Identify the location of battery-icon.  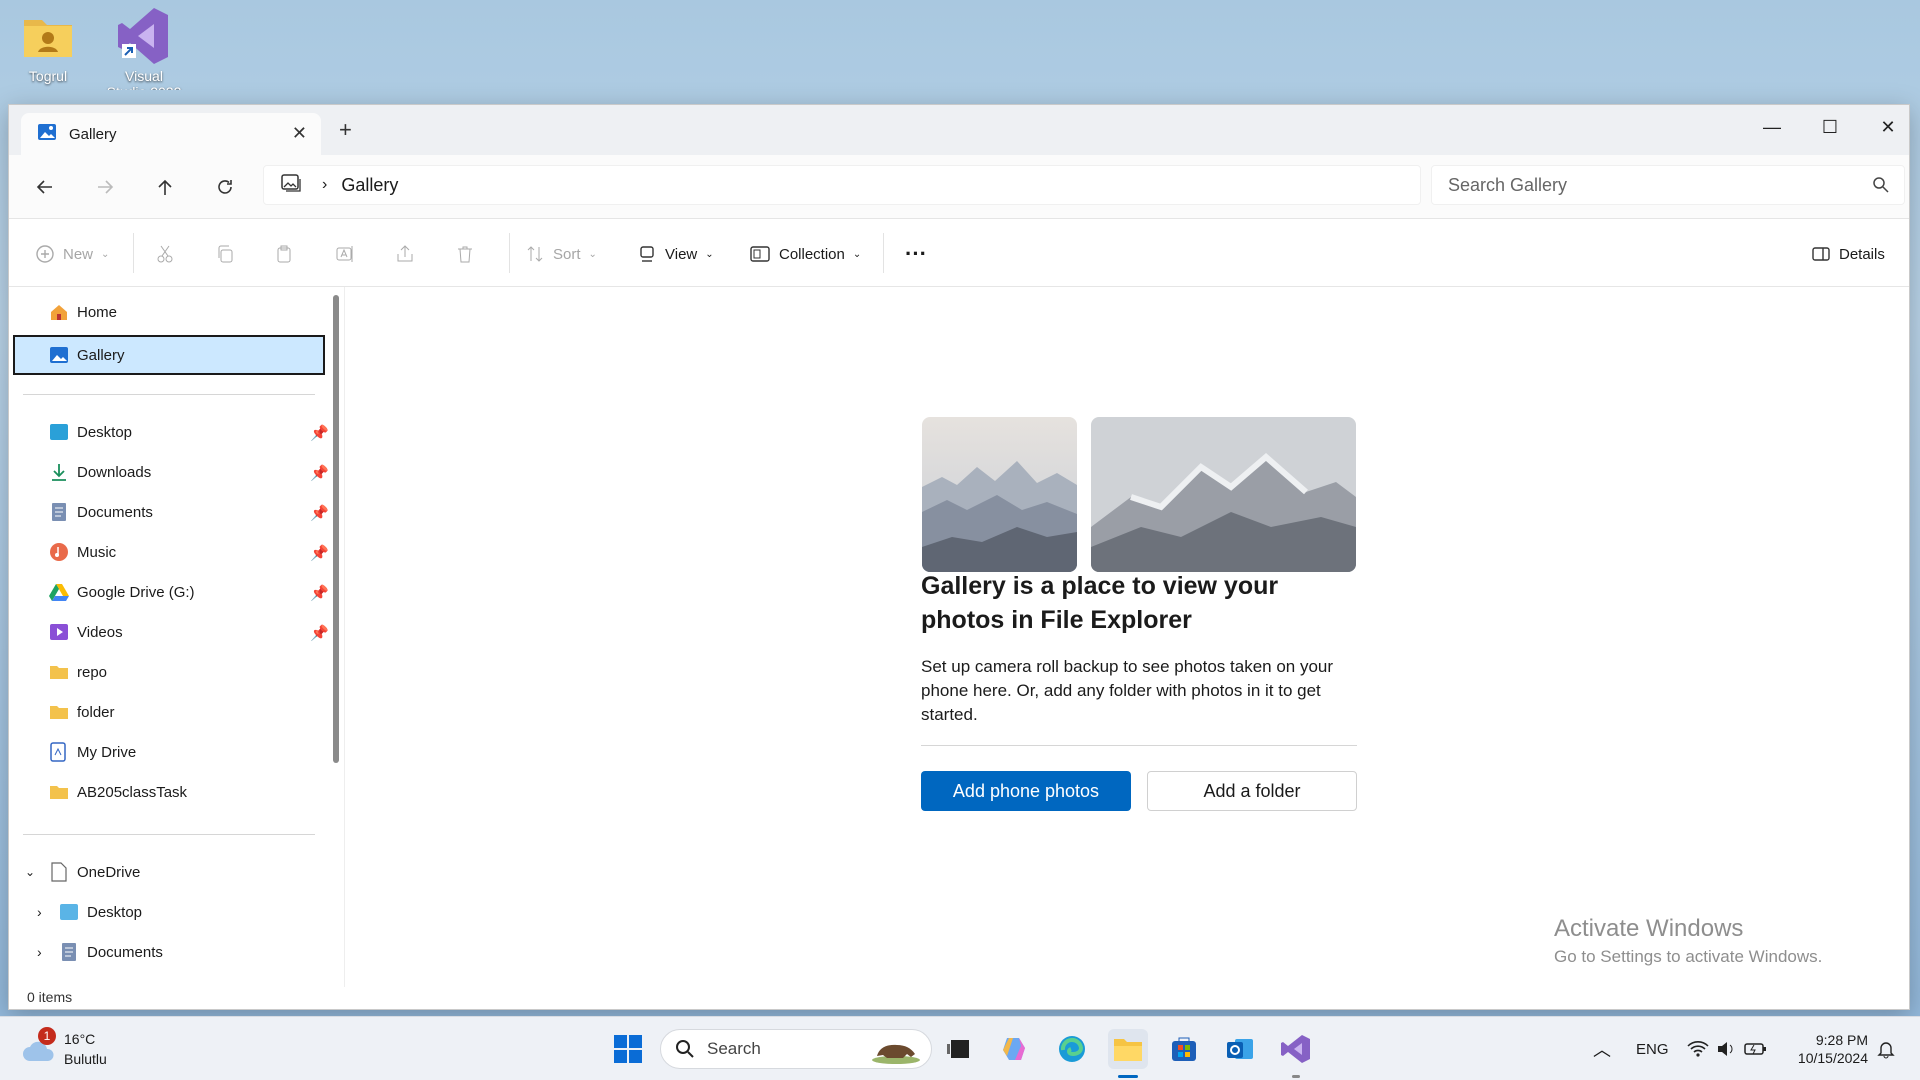
(1756, 1049).